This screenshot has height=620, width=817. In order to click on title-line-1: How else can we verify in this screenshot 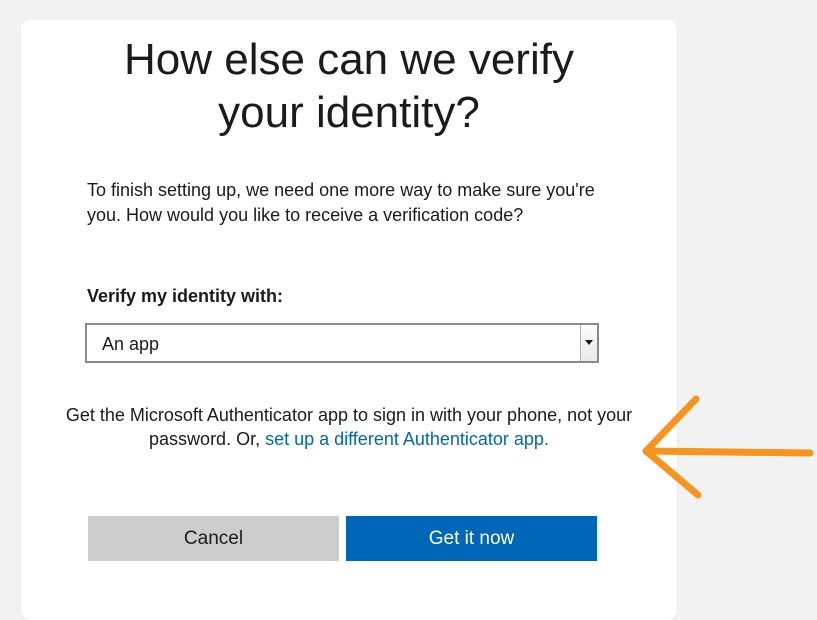, I will do `click(349, 59)`.